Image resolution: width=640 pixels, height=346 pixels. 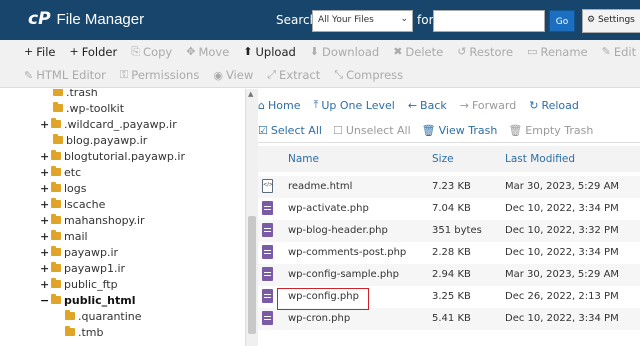 What do you see at coordinates (159, 75) in the screenshot?
I see `toolbar-permissions-button: ⚿ Permissions` at bounding box center [159, 75].